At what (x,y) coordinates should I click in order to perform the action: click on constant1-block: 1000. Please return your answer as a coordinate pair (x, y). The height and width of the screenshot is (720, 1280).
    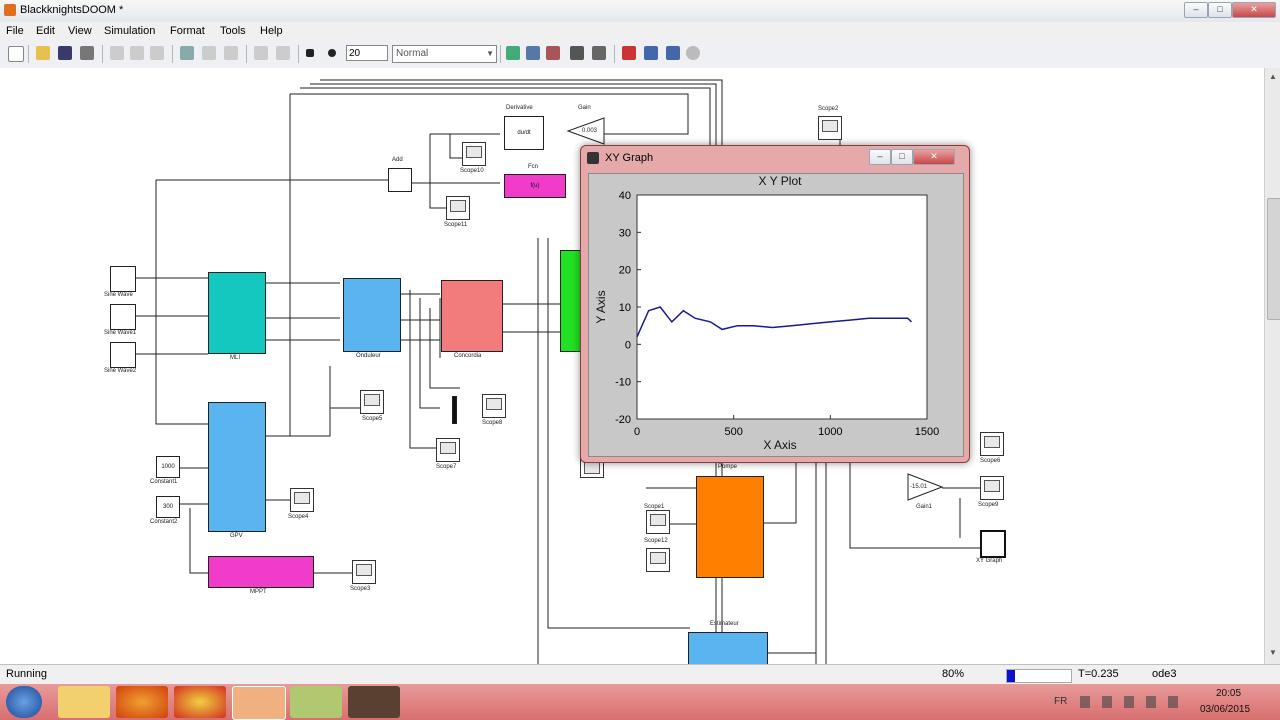
    Looking at the image, I should click on (168, 467).